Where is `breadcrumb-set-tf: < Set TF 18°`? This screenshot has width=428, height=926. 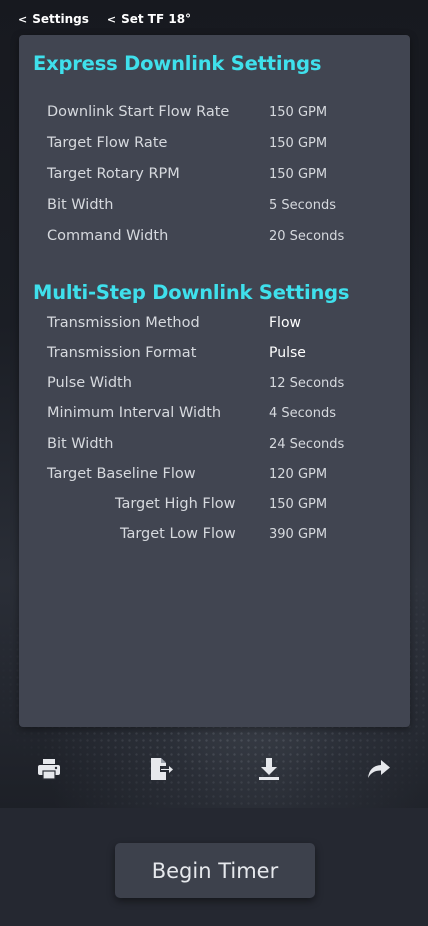
breadcrumb-set-tf: < Set TF 18° is located at coordinates (149, 19).